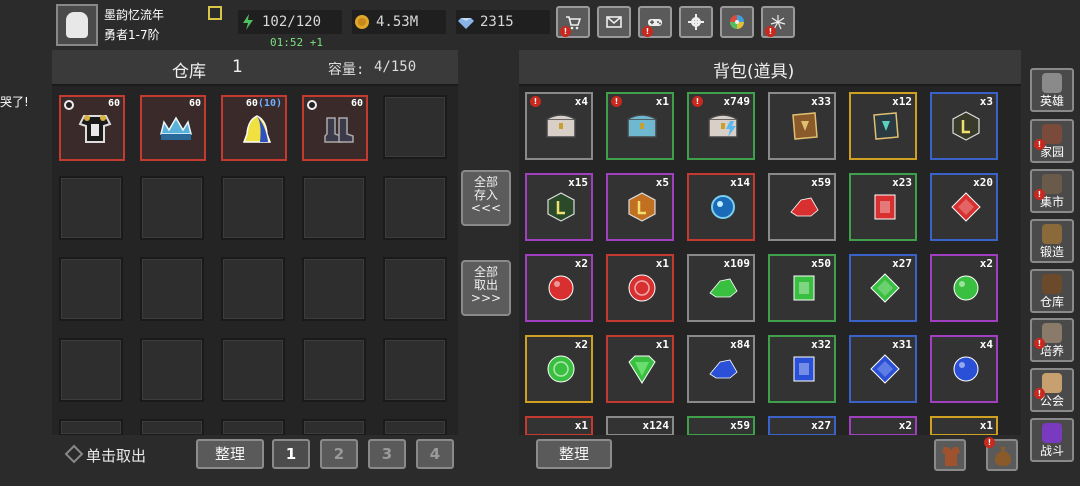 The image size is (1080, 486). Describe the element at coordinates (821, 344) in the screenshot. I see `item-count: x32` at that location.